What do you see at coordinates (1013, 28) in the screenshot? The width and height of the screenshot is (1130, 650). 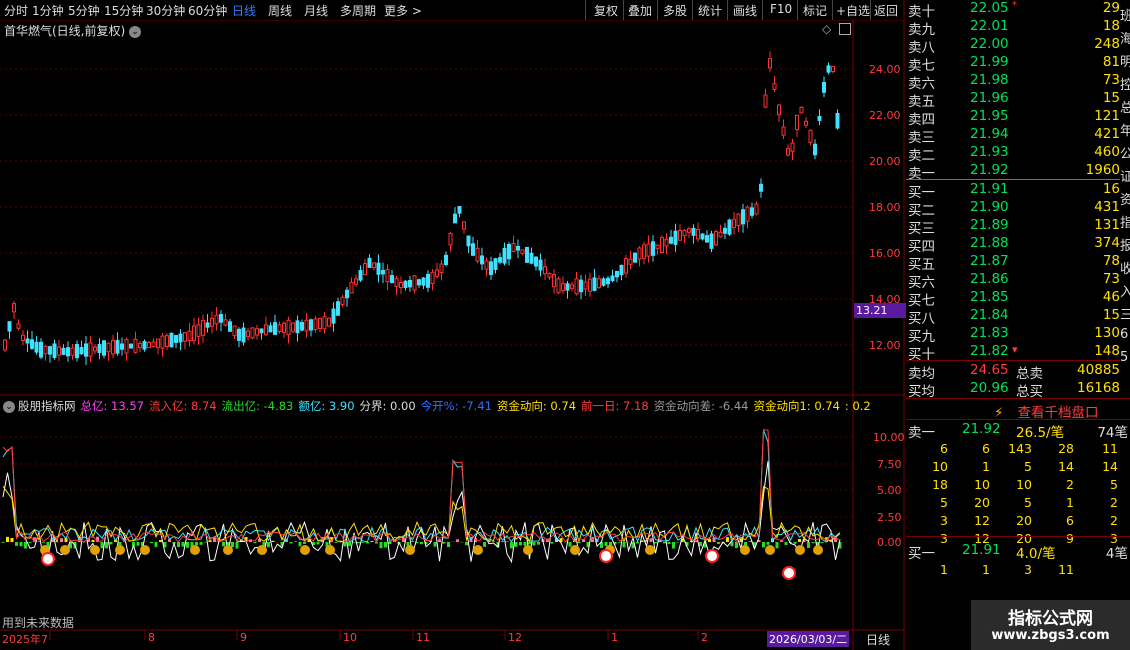 I see `sell-level-row: 卖九 22.01 18` at bounding box center [1013, 28].